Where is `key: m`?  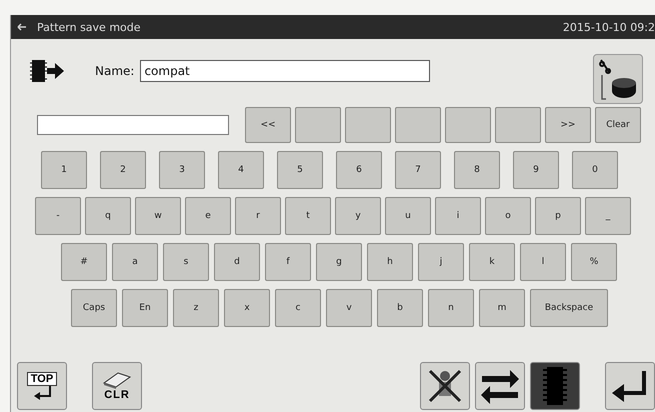
key: m is located at coordinates (502, 308).